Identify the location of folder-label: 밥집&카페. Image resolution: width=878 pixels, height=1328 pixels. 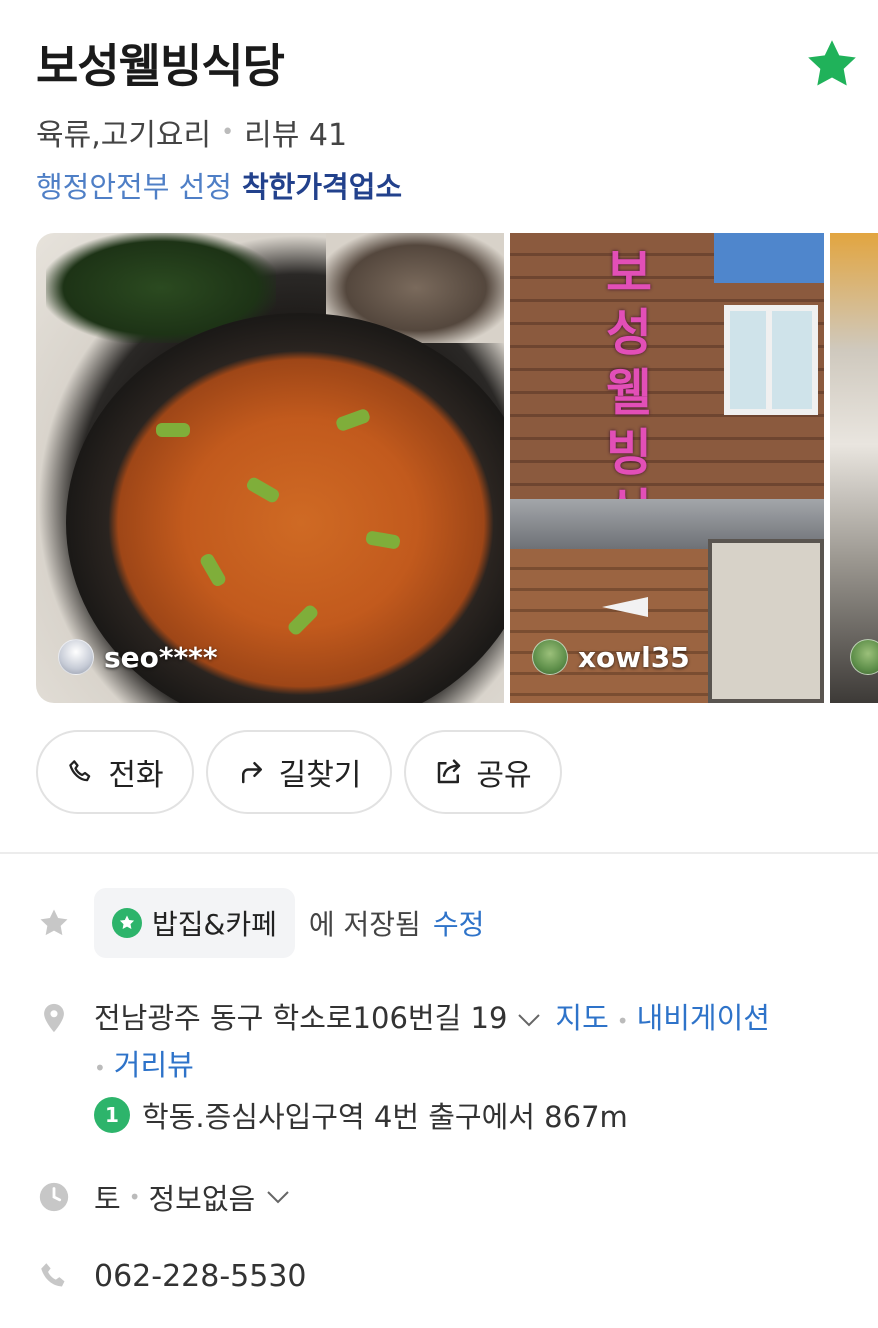
(214, 924).